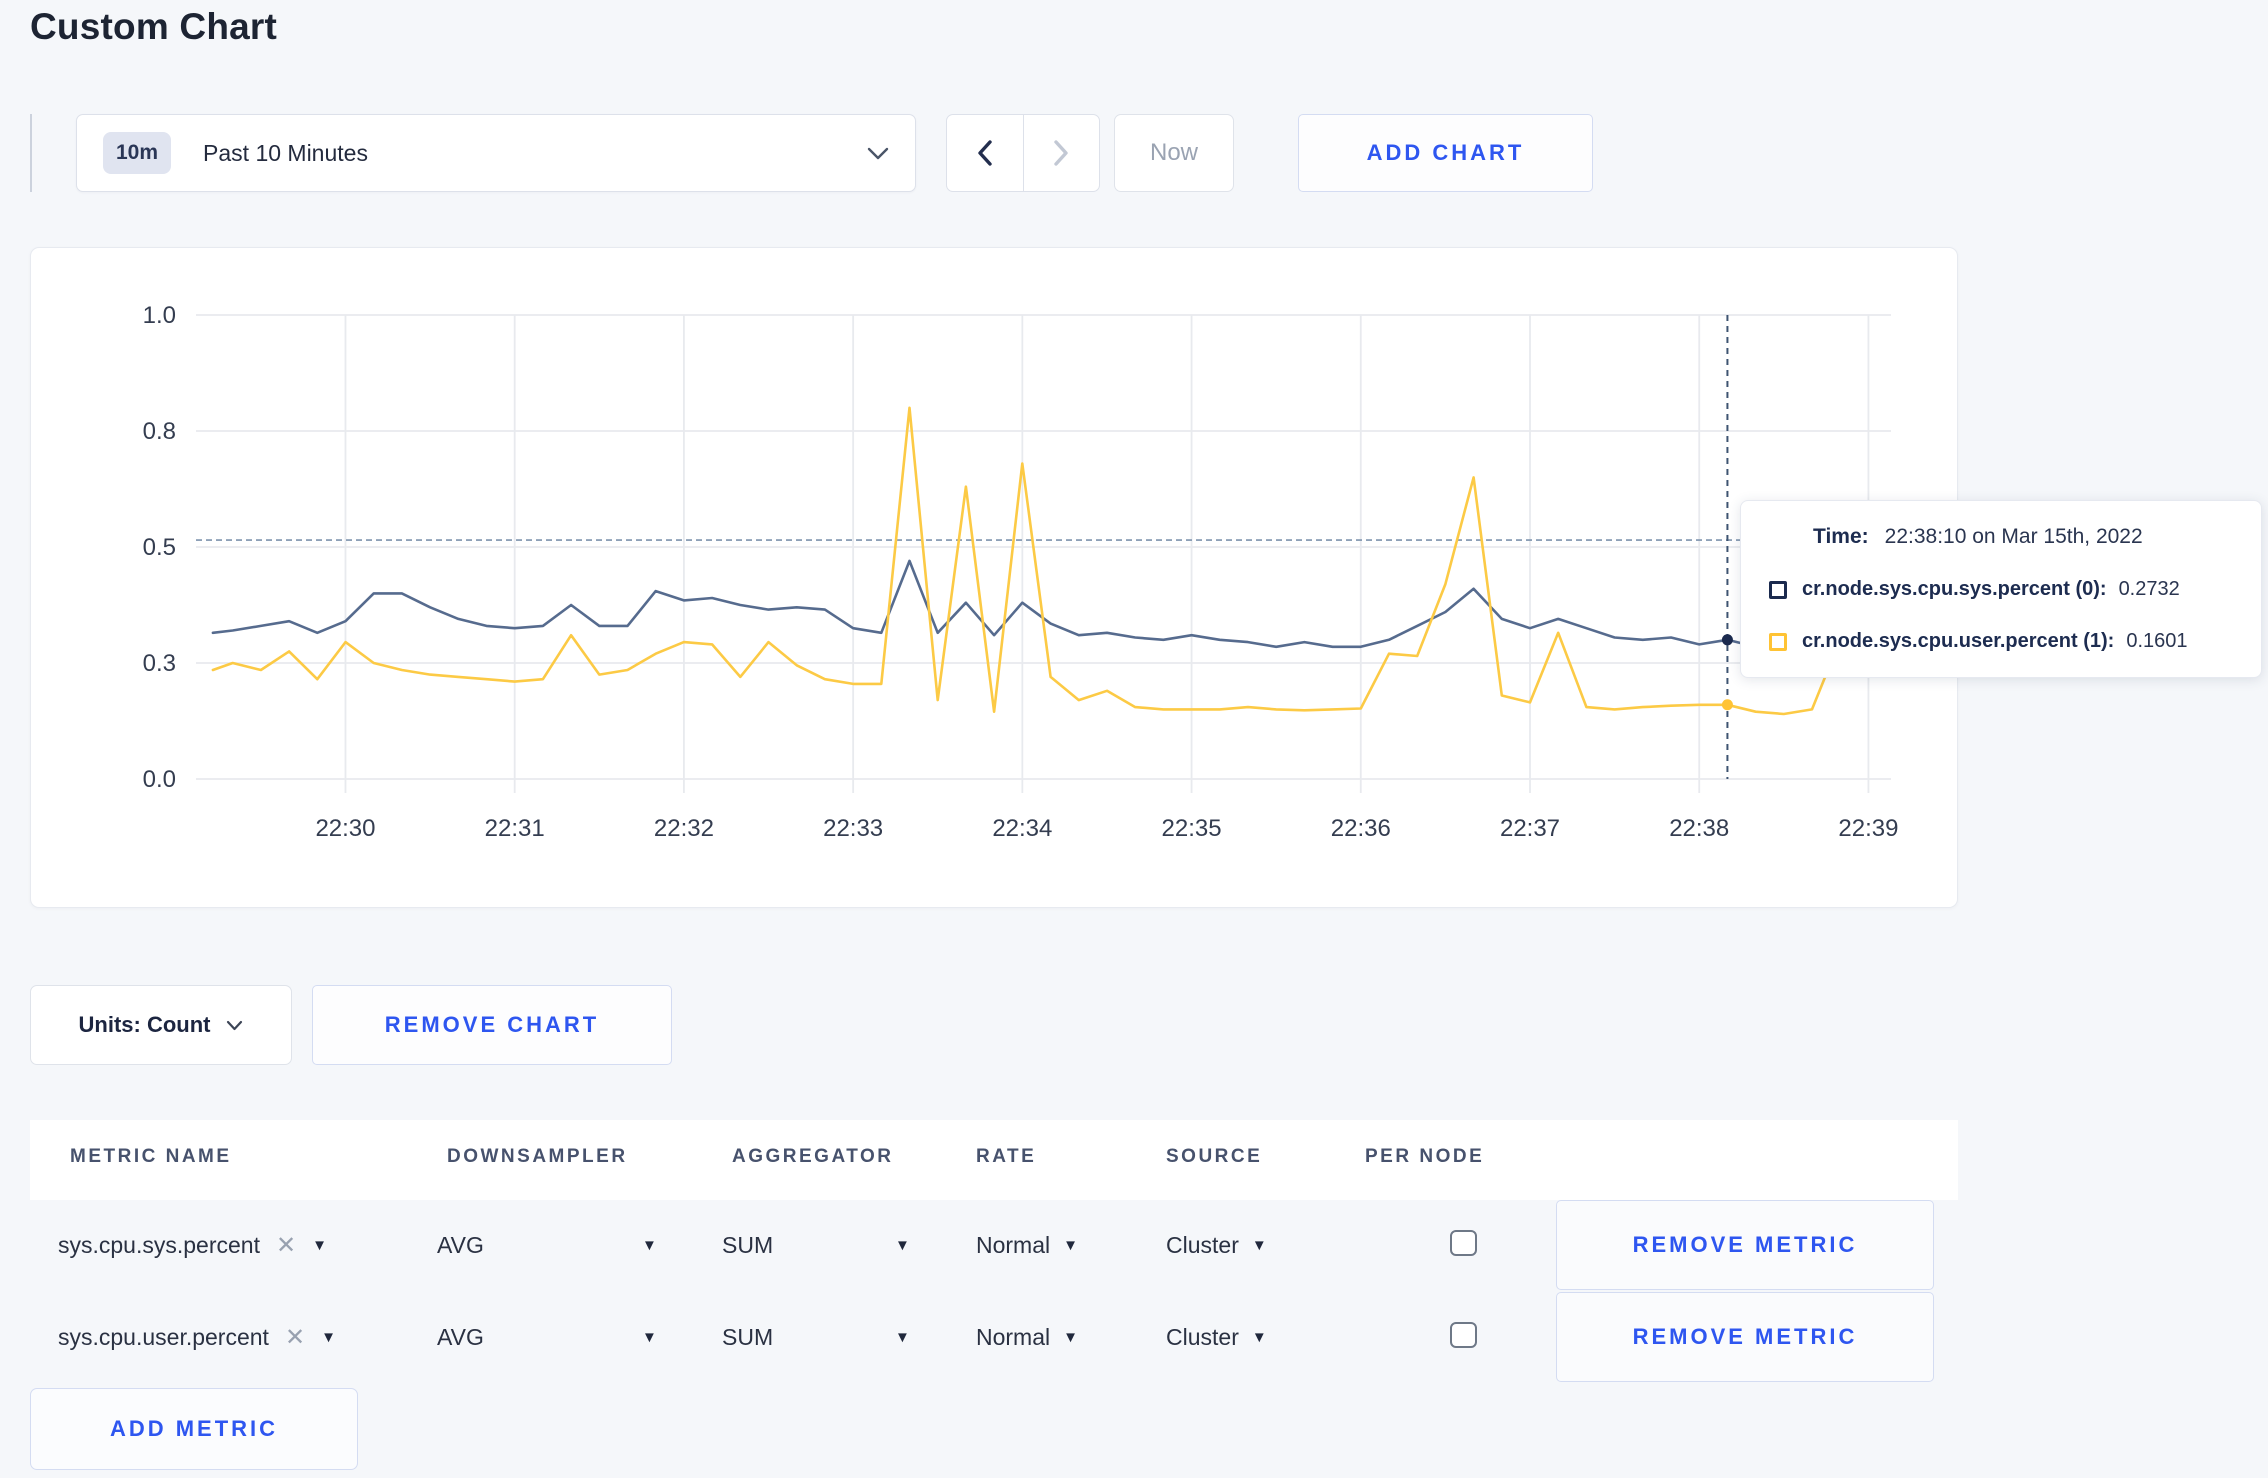  What do you see at coordinates (1868, 828) in the screenshot?
I see `svg-text: 22:39` at bounding box center [1868, 828].